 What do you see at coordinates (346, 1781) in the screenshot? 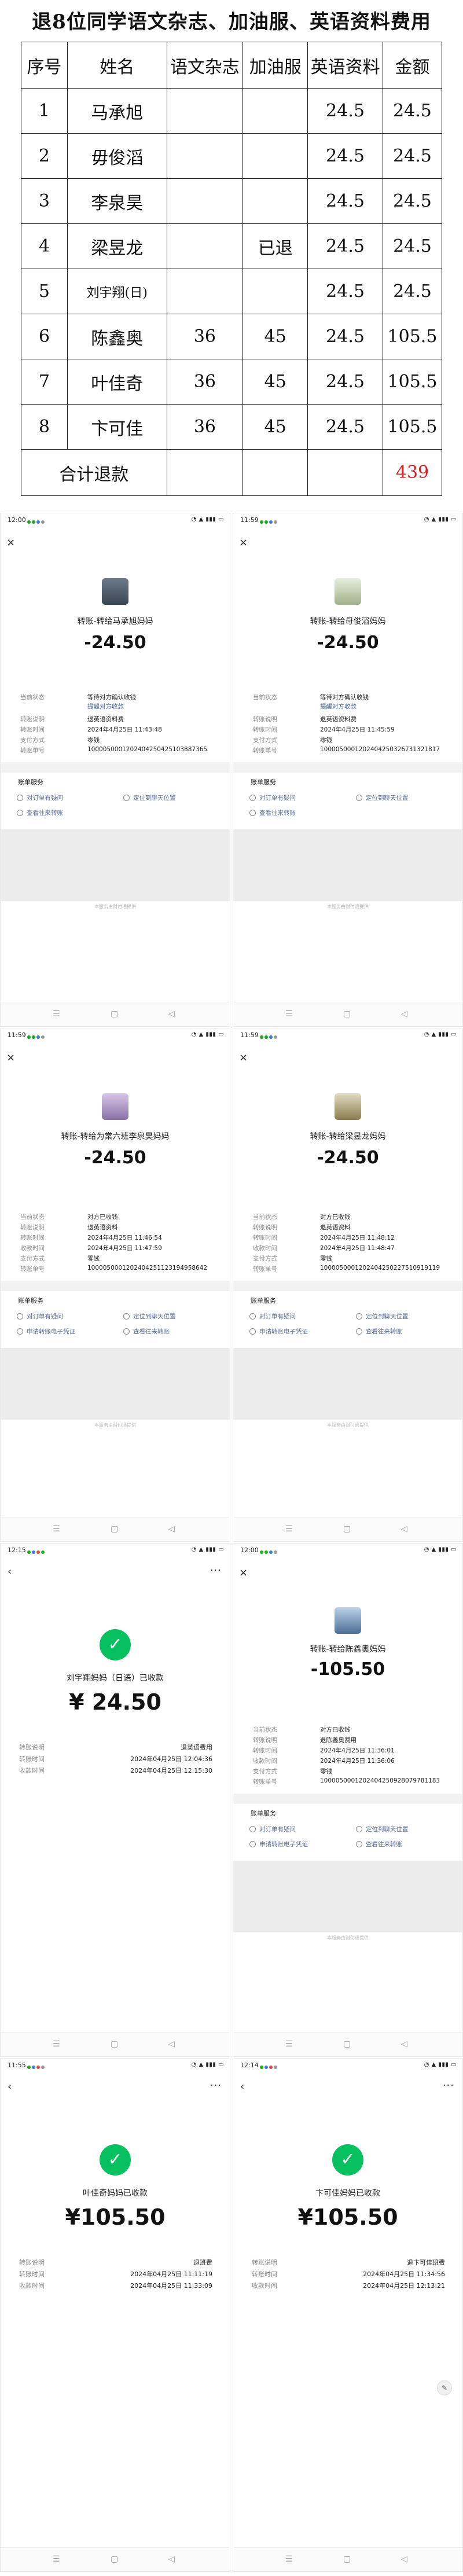
I see `detail-row: 转账单号 1000050001202404250928079781183` at bounding box center [346, 1781].